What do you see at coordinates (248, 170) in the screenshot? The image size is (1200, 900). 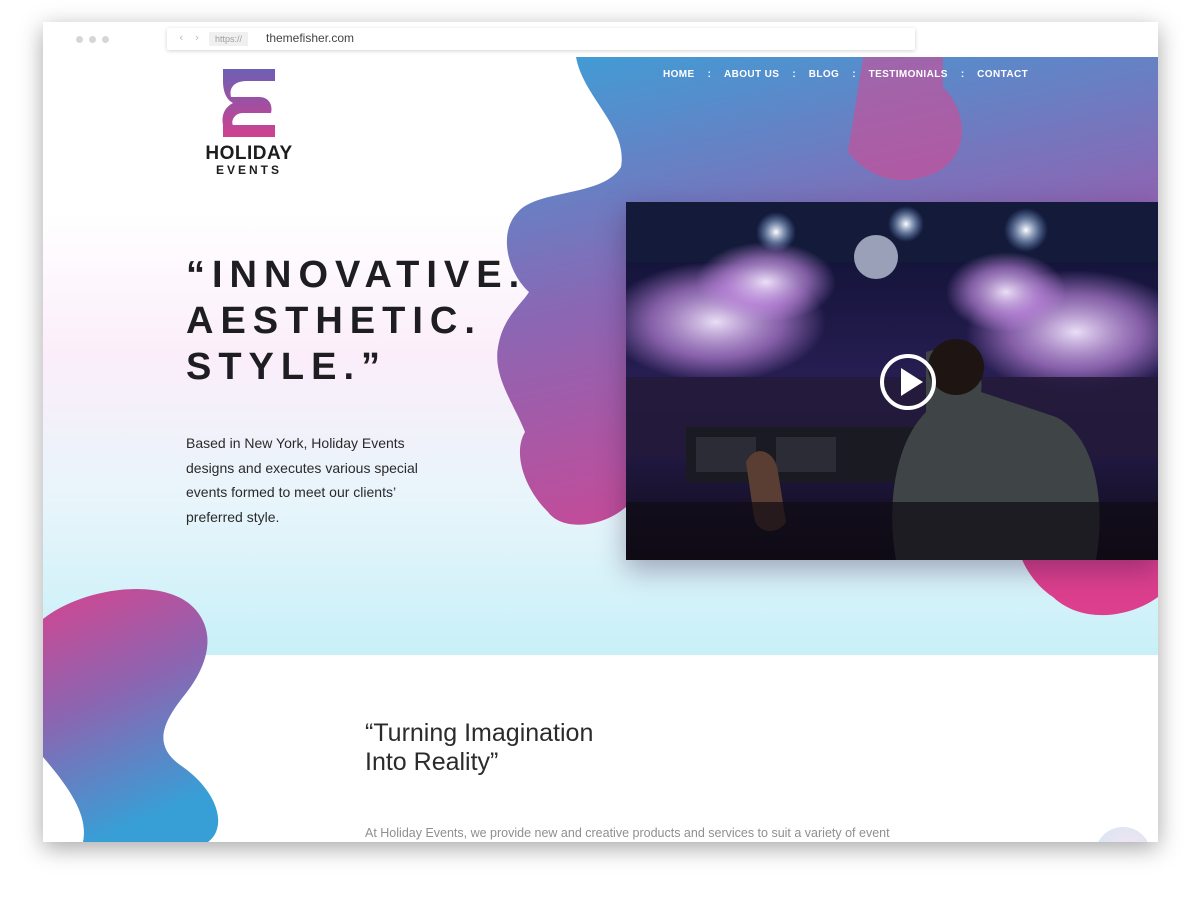 I see `logo-subtitle: EVENTS` at bounding box center [248, 170].